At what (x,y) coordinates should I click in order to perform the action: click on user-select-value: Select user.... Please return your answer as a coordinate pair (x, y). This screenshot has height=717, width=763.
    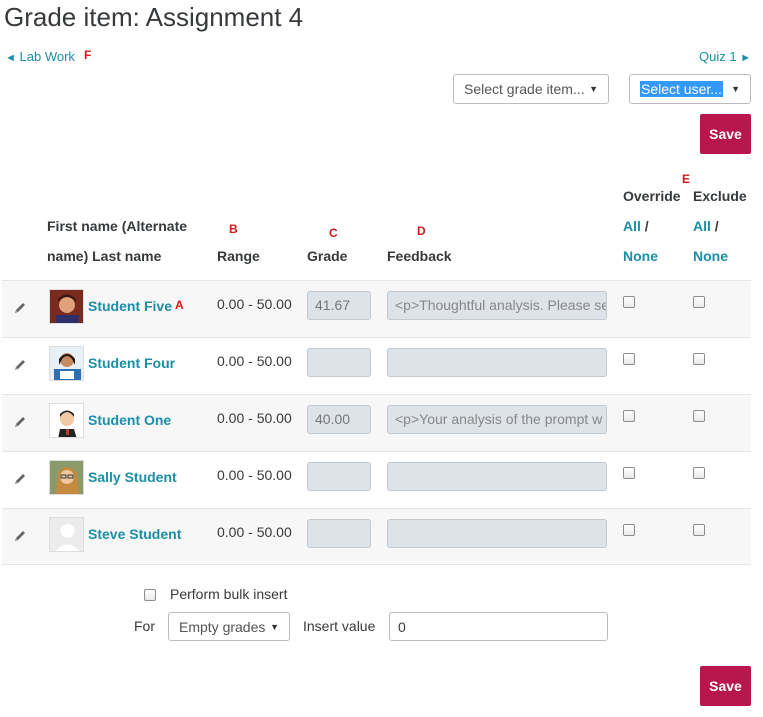
    Looking at the image, I should click on (681, 89).